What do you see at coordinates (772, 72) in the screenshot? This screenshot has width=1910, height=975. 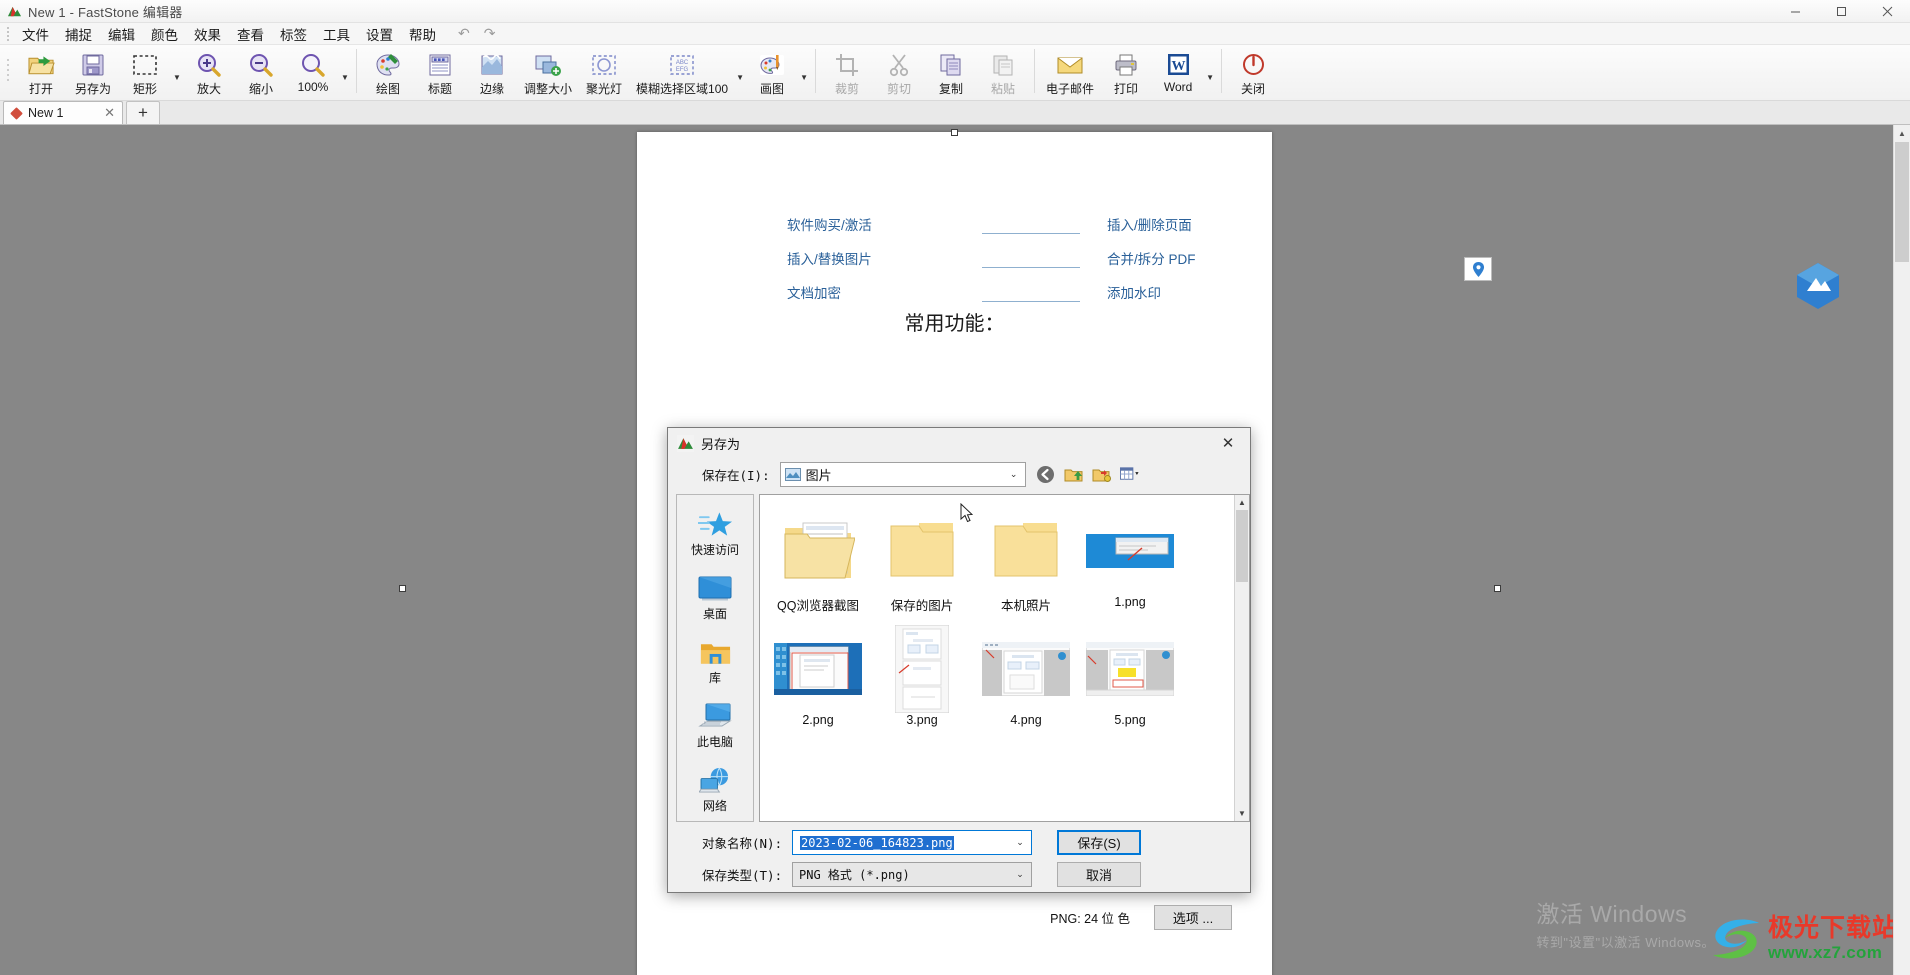 I see `toolbar-paint-button: 画图` at bounding box center [772, 72].